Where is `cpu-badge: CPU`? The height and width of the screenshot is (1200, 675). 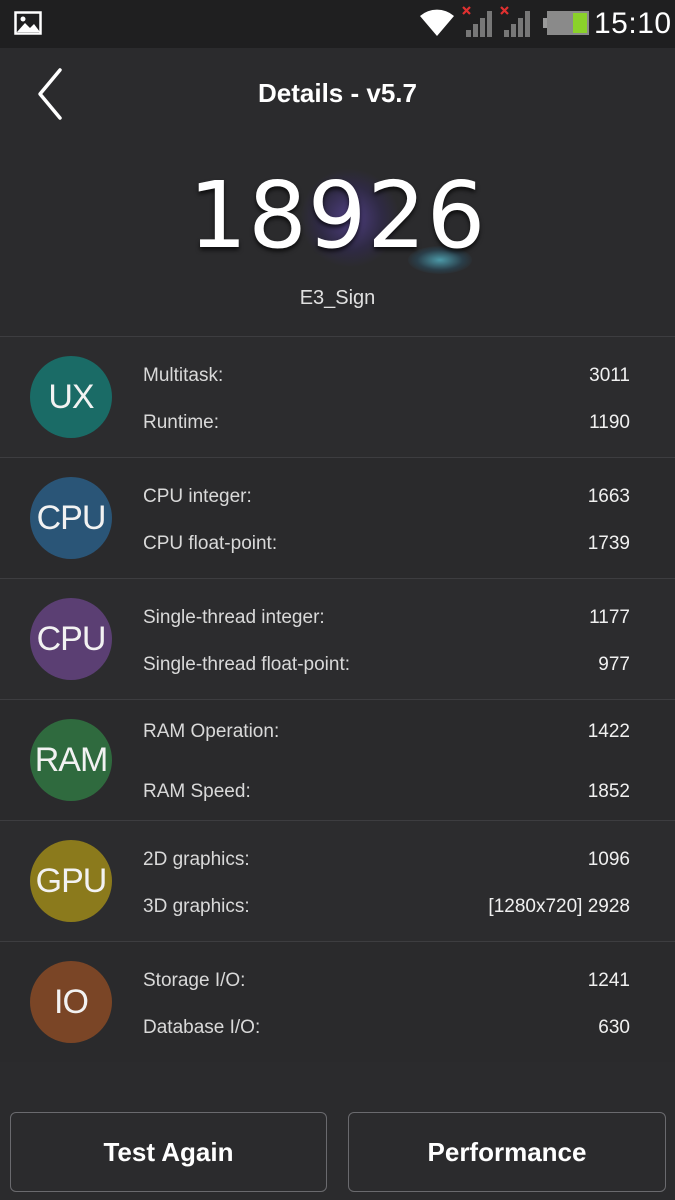 cpu-badge: CPU is located at coordinates (71, 518).